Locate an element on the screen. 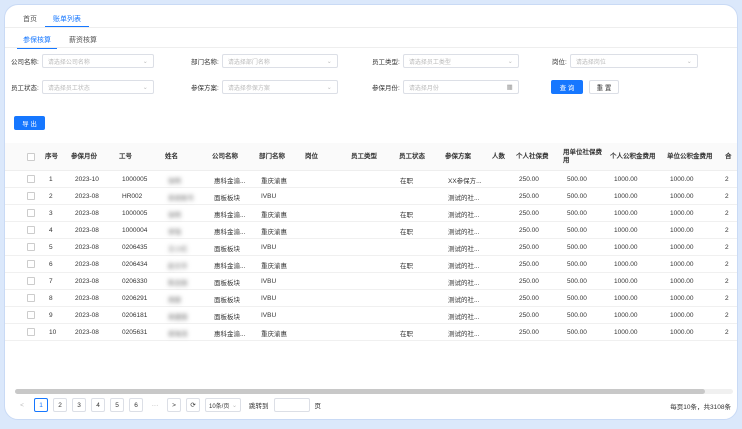  cell-name: 张明 is located at coordinates (174, 215).